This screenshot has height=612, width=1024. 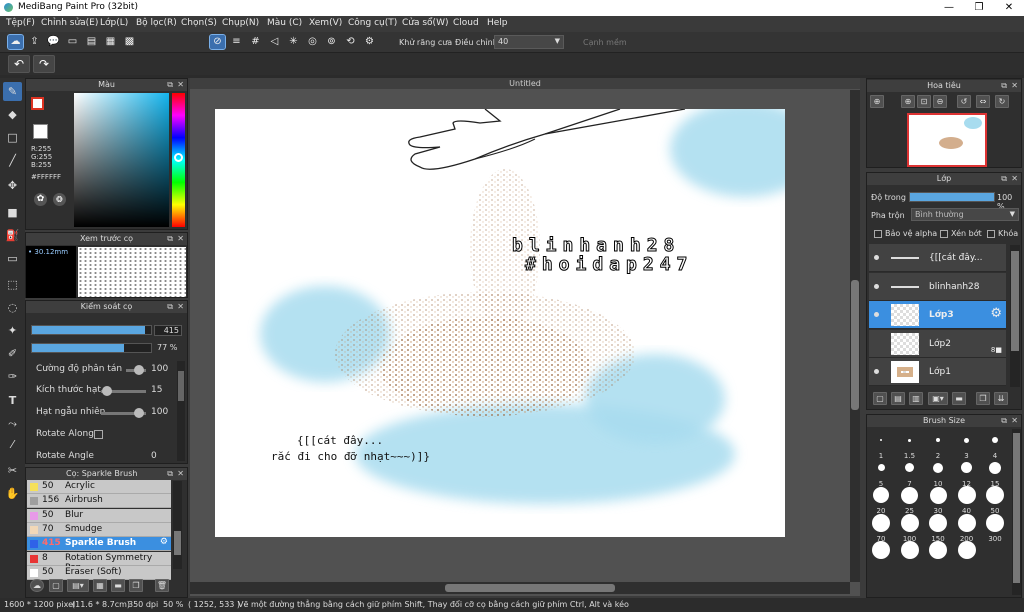 What do you see at coordinates (12, 114) in the screenshot?
I see `eraser-tool-icon: ◆` at bounding box center [12, 114].